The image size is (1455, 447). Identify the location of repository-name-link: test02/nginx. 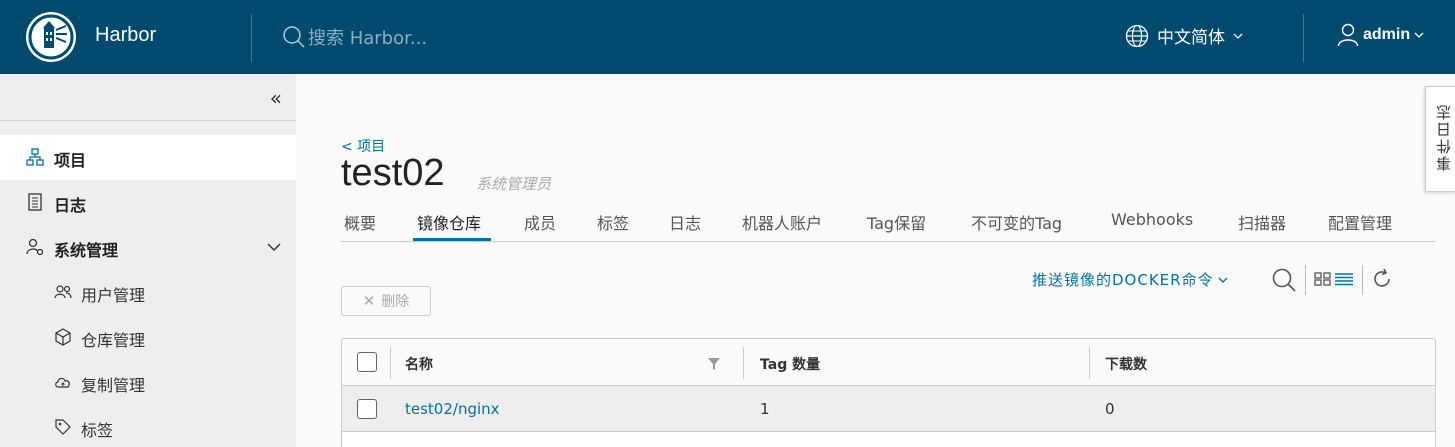
(452, 409).